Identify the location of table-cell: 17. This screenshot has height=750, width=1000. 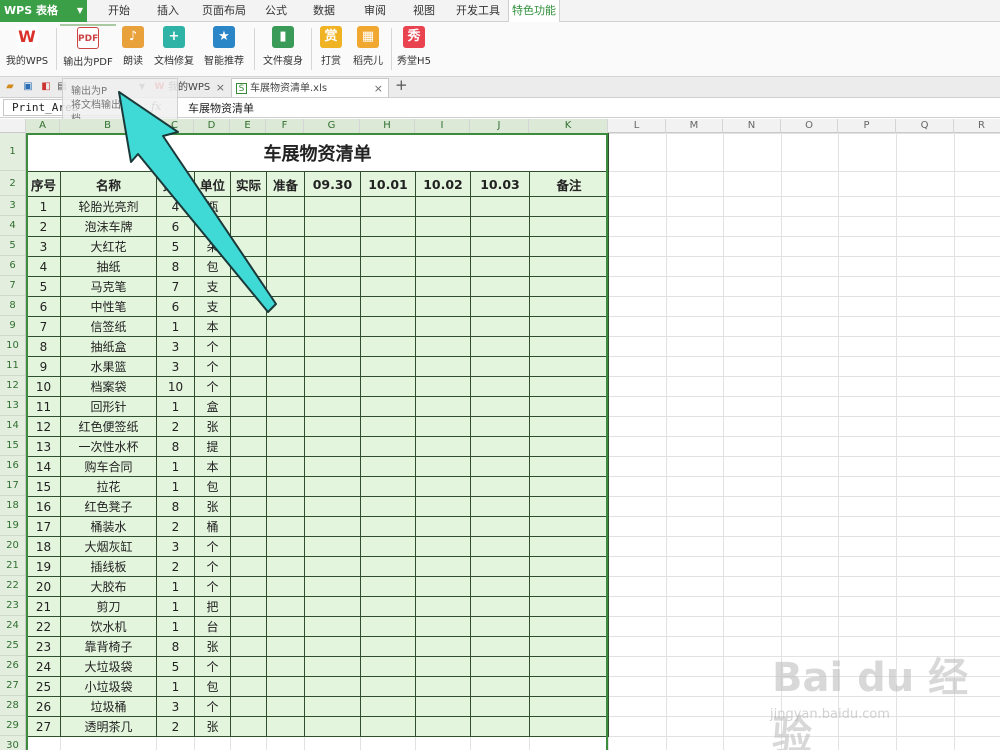
(43, 526).